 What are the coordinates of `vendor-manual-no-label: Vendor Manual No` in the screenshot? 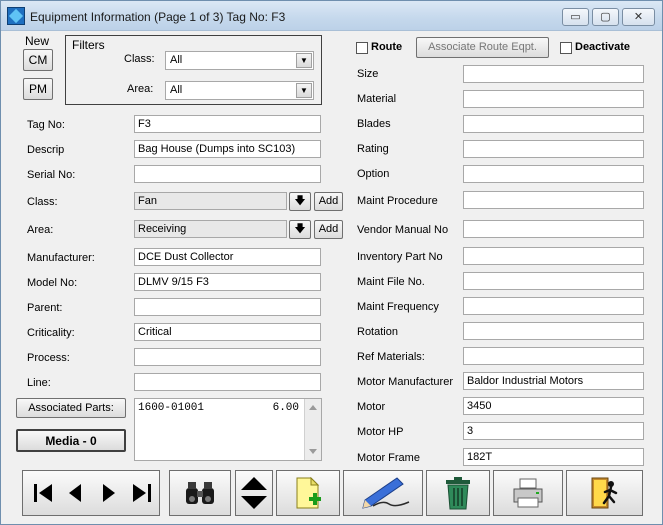 It's located at (403, 230).